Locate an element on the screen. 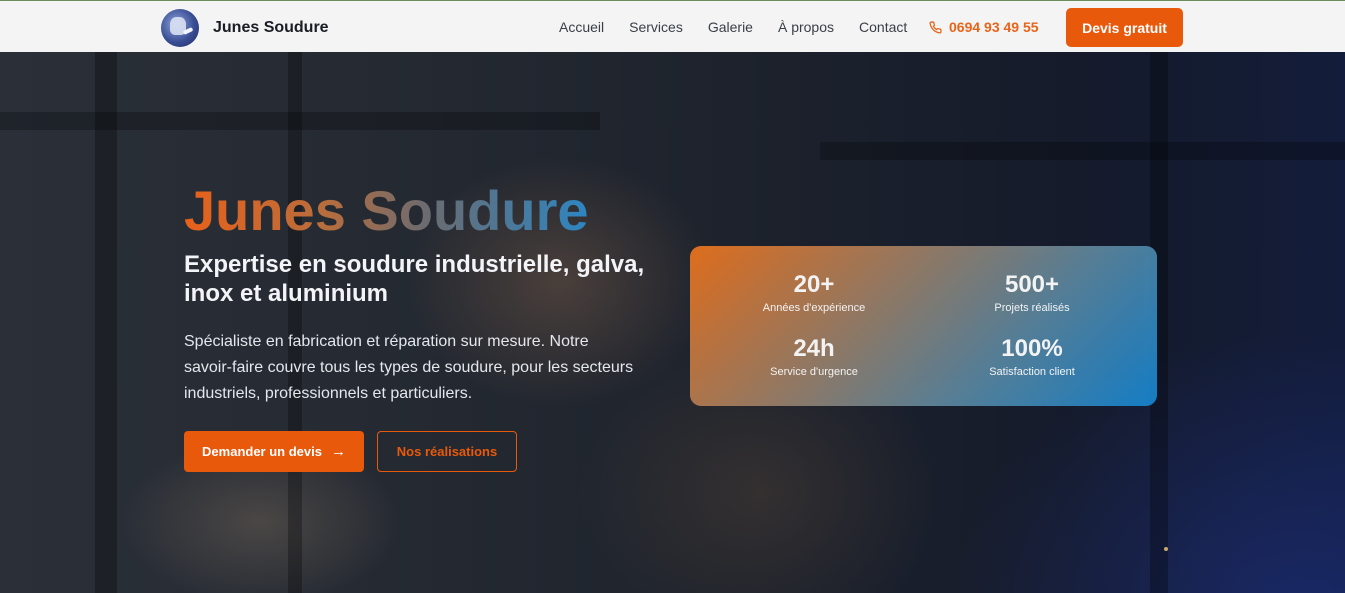  brand-name: Junes Soudure is located at coordinates (271, 27).